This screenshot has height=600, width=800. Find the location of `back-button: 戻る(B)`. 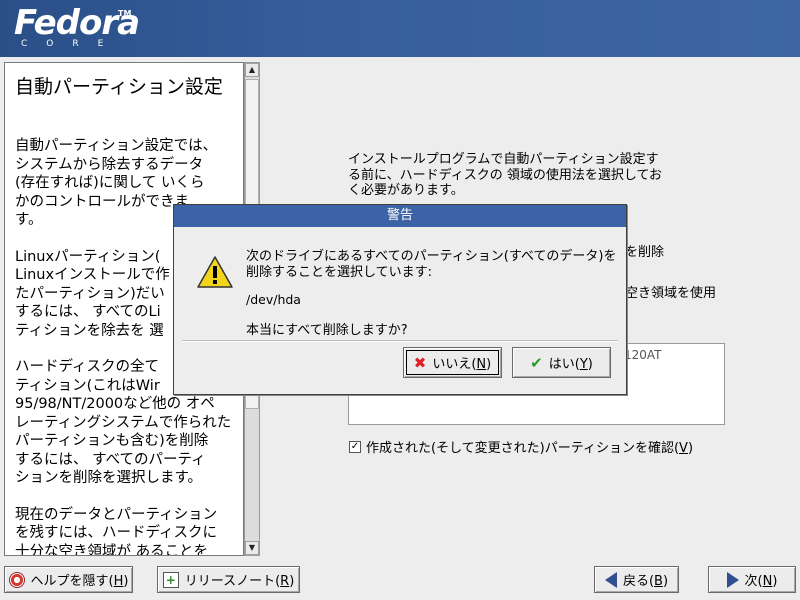

back-button: 戻る(B) is located at coordinates (636, 579).